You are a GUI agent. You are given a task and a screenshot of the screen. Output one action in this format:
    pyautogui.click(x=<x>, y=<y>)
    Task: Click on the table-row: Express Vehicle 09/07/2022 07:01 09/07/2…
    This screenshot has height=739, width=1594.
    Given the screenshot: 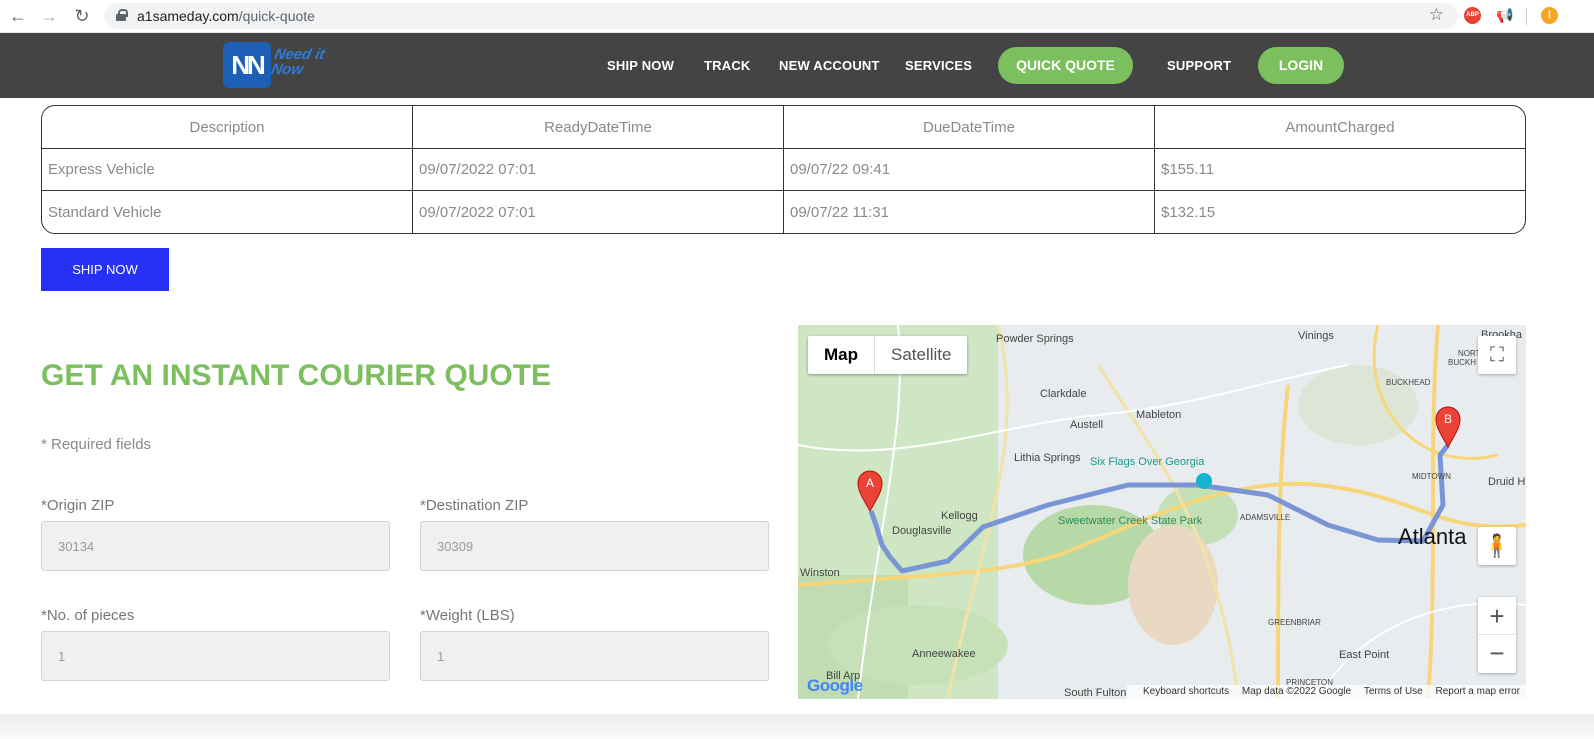 What is the action you would take?
    pyautogui.click(x=783, y=170)
    